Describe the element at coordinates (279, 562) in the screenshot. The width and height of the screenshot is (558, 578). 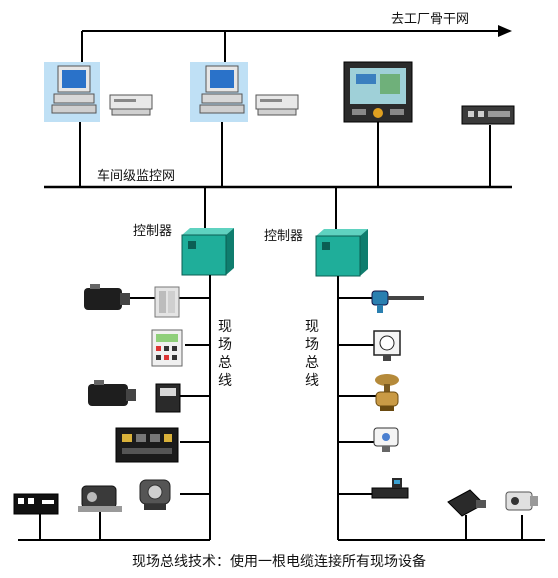
I see `diagram-caption: 现场总线技术：使用一根电缆连接所有现场设备` at that location.